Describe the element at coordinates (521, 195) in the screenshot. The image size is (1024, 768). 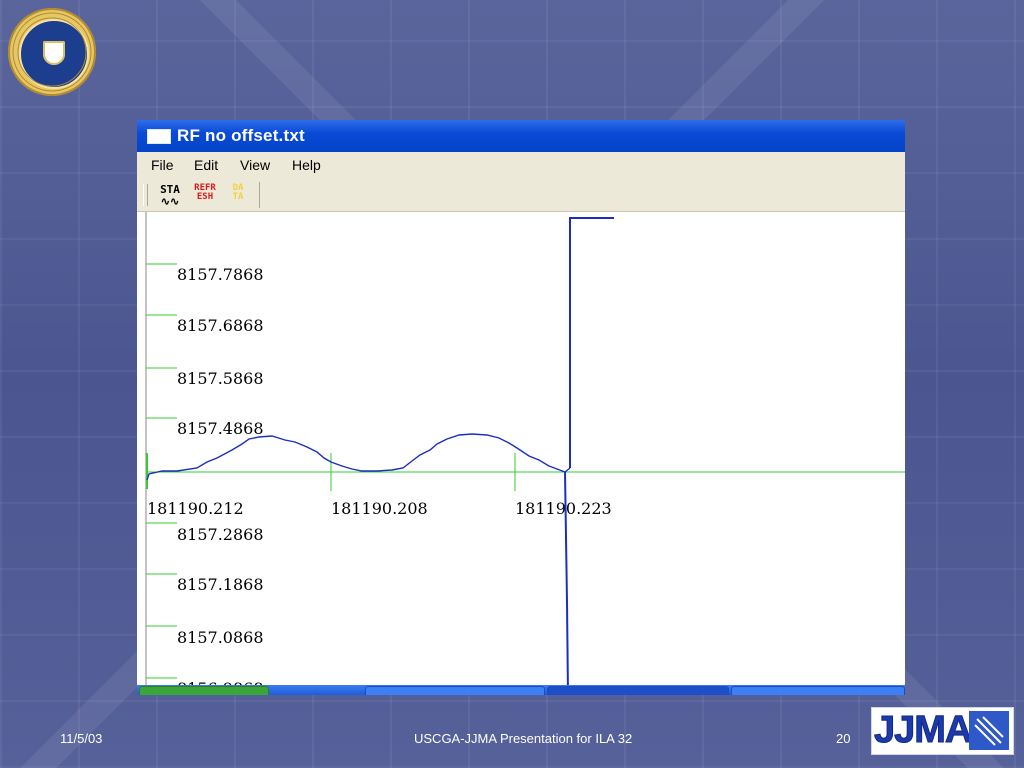
I see `toolbar: STA ∿∿ REFR ESH DA TA` at that location.